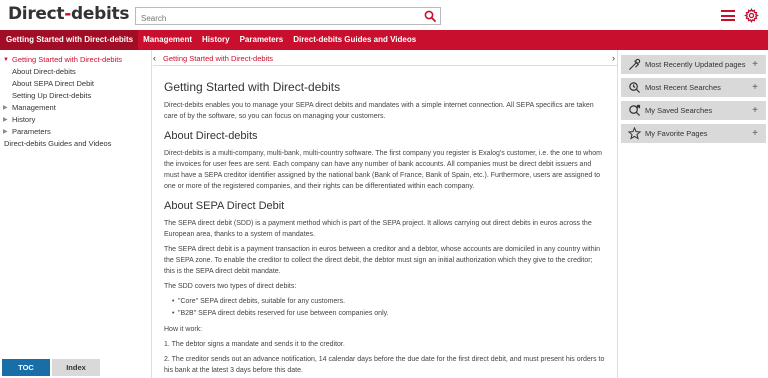 The height and width of the screenshot is (378, 768). Describe the element at coordinates (683, 87) in the screenshot. I see `accordion-label: Most Recent Searches` at that location.